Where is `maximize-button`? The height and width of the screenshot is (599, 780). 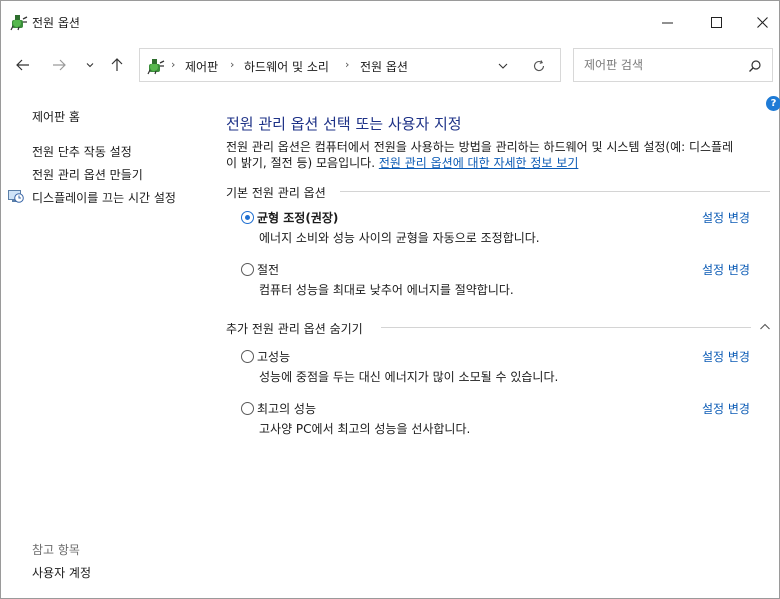
maximize-button is located at coordinates (716, 22).